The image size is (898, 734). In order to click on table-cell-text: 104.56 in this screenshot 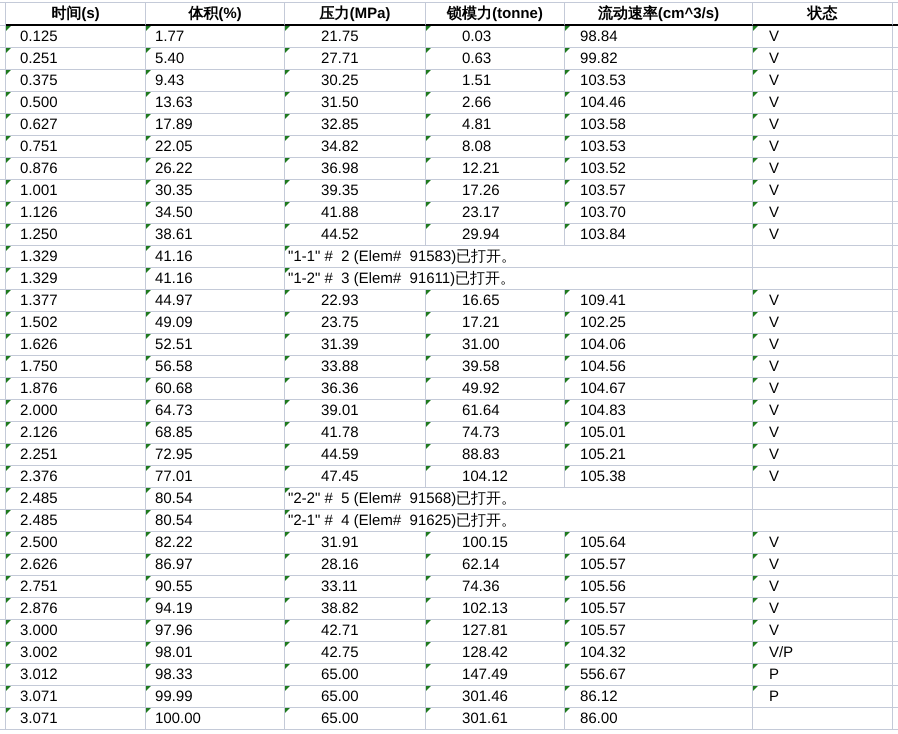, I will do `click(603, 367)`.